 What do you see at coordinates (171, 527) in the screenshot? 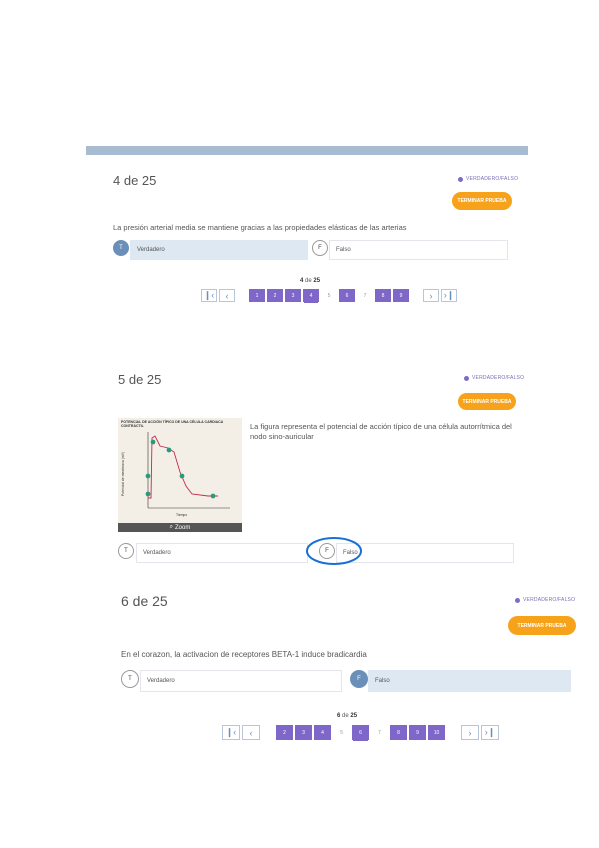
I see `magnifier-icon: ⌕` at bounding box center [171, 527].